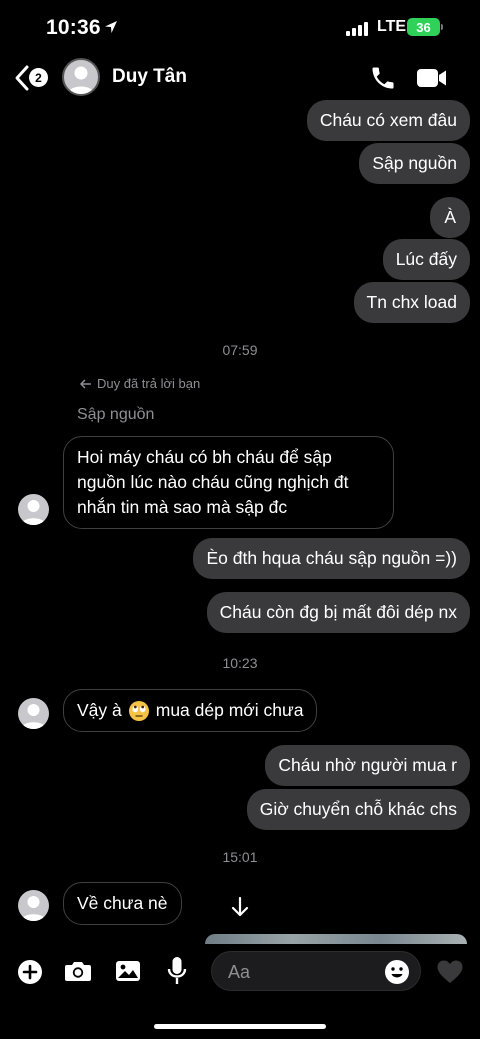  I want to click on scroll-down-arrow-icon, so click(240, 907).